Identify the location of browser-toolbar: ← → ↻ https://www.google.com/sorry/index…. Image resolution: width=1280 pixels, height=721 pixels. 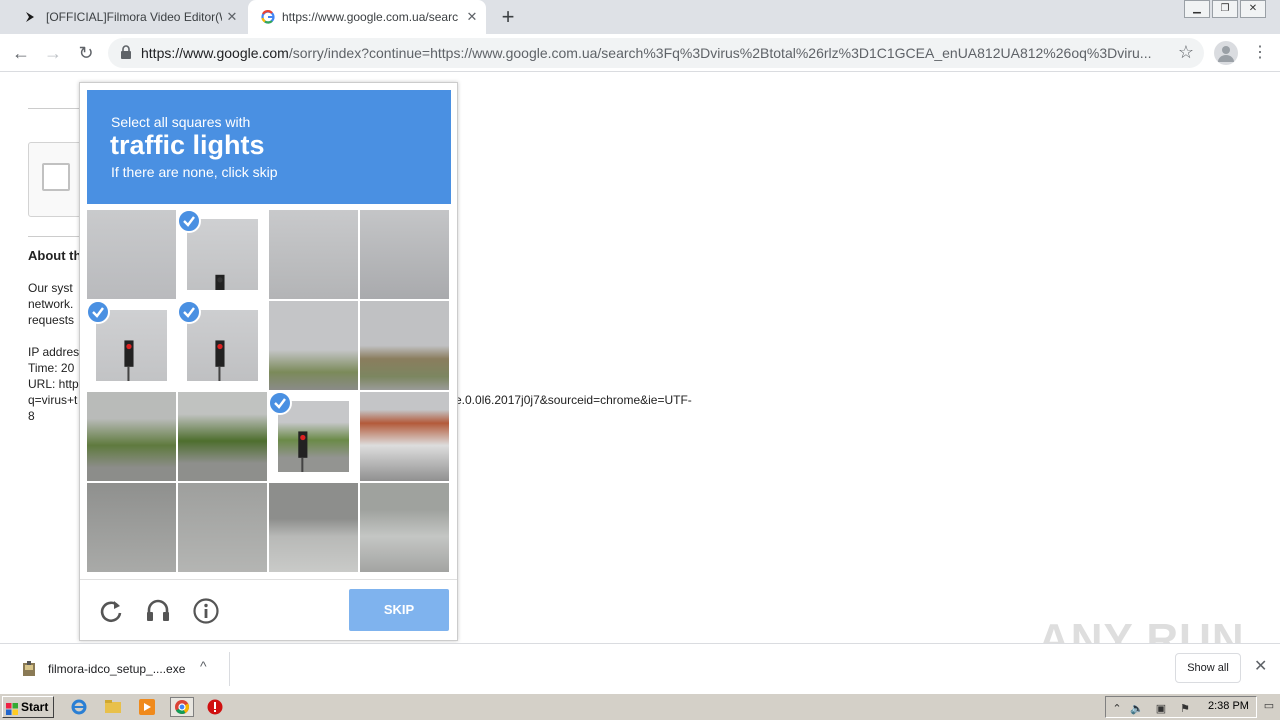
(640, 53).